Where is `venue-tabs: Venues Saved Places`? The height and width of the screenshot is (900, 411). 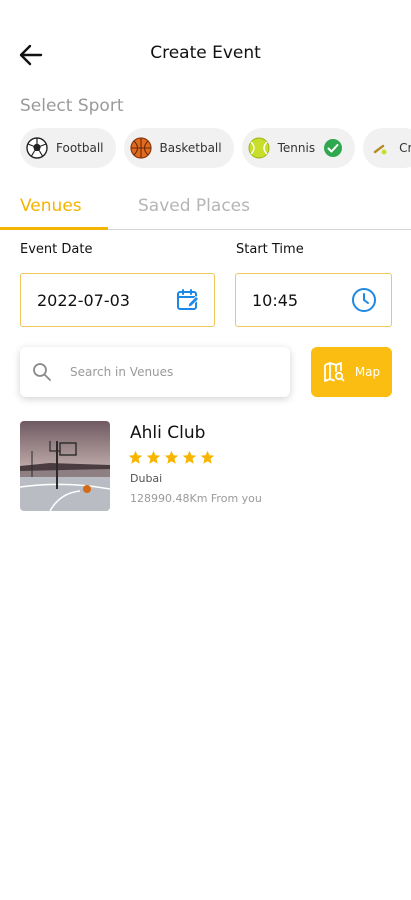 venue-tabs: Venues Saved Places is located at coordinates (205, 213).